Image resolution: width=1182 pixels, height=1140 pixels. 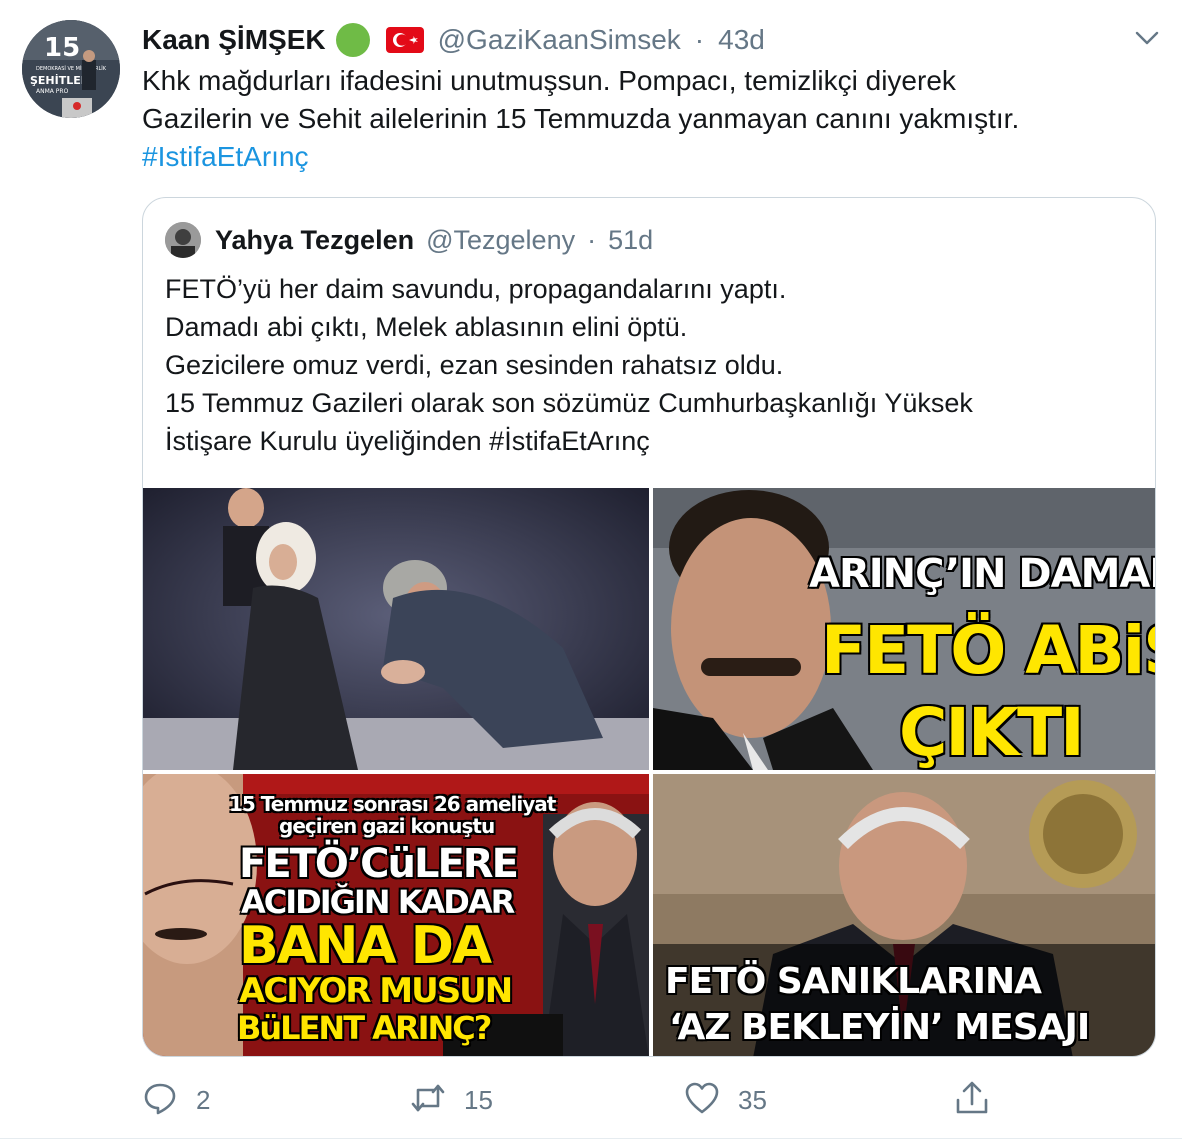 I want to click on avatar-line1: DEMOKRASİ VE MİLLİ BİRLİK, so click(x=71, y=68).